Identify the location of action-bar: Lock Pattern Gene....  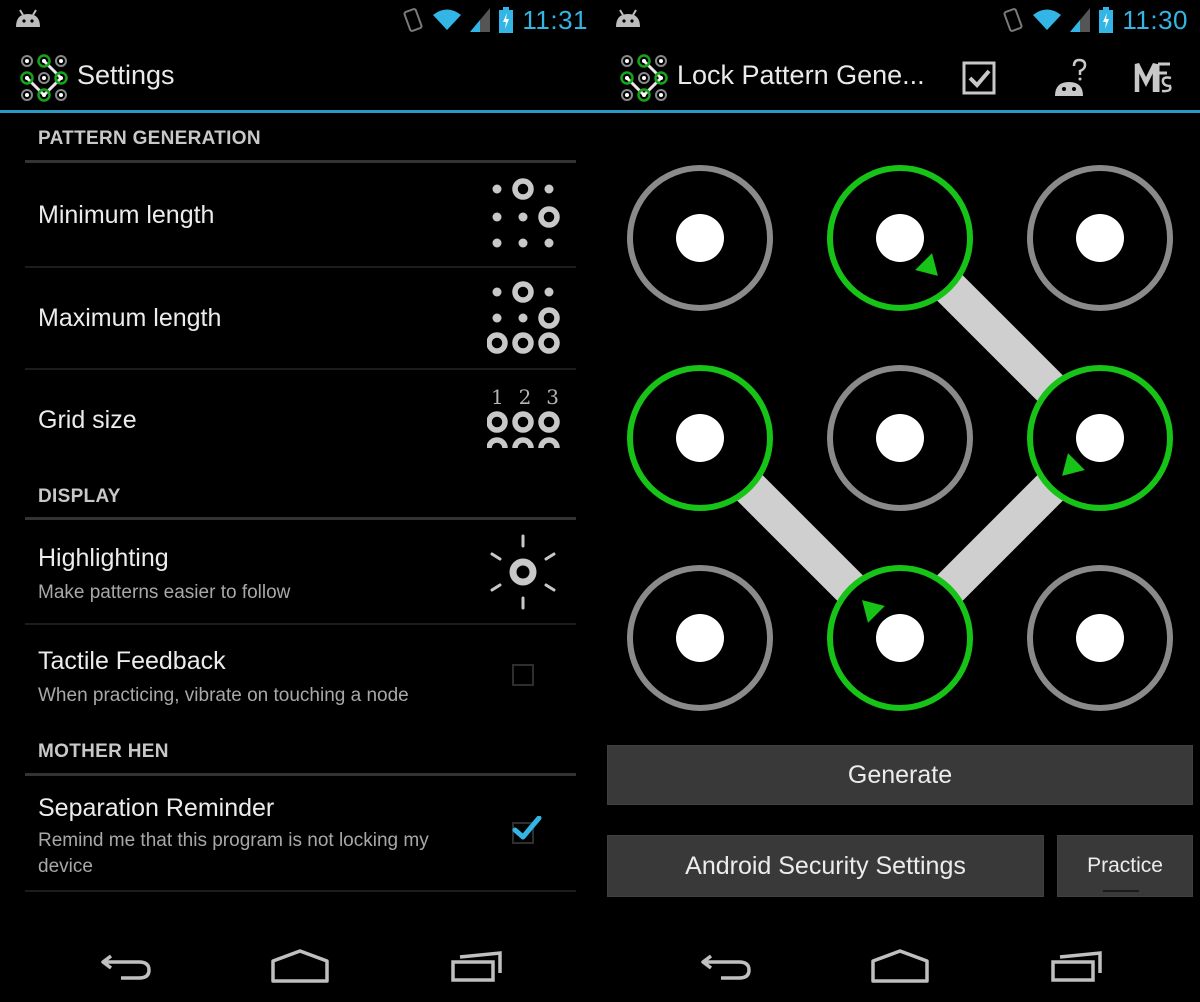
(900, 75).